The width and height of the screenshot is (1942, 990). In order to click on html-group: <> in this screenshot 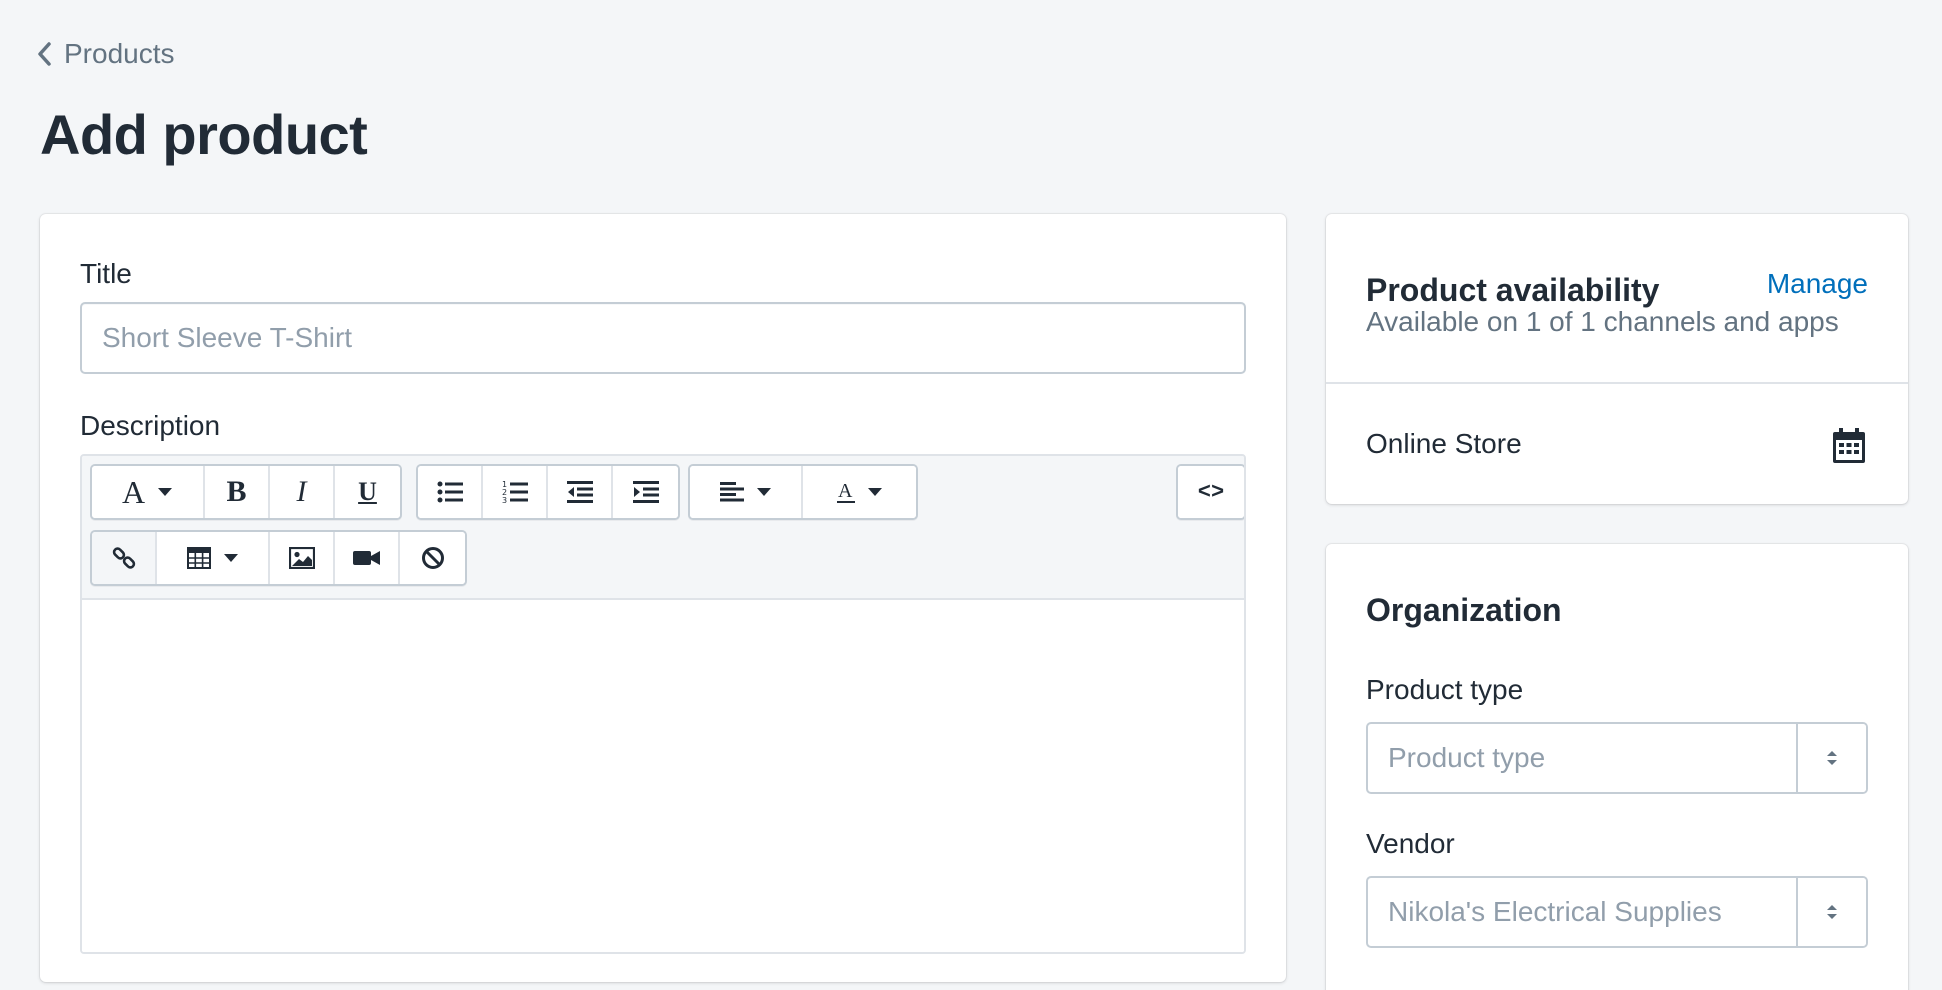, I will do `click(1210, 492)`.